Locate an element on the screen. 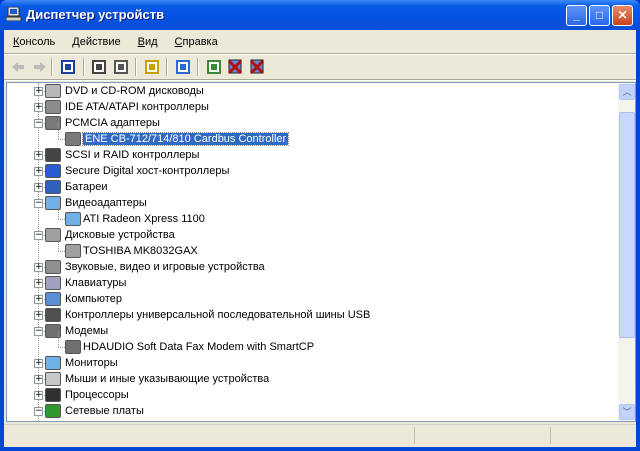 This screenshot has height=451, width=640. tree-item-label: Звуковые, видео и игровые устройства is located at coordinates (165, 267).